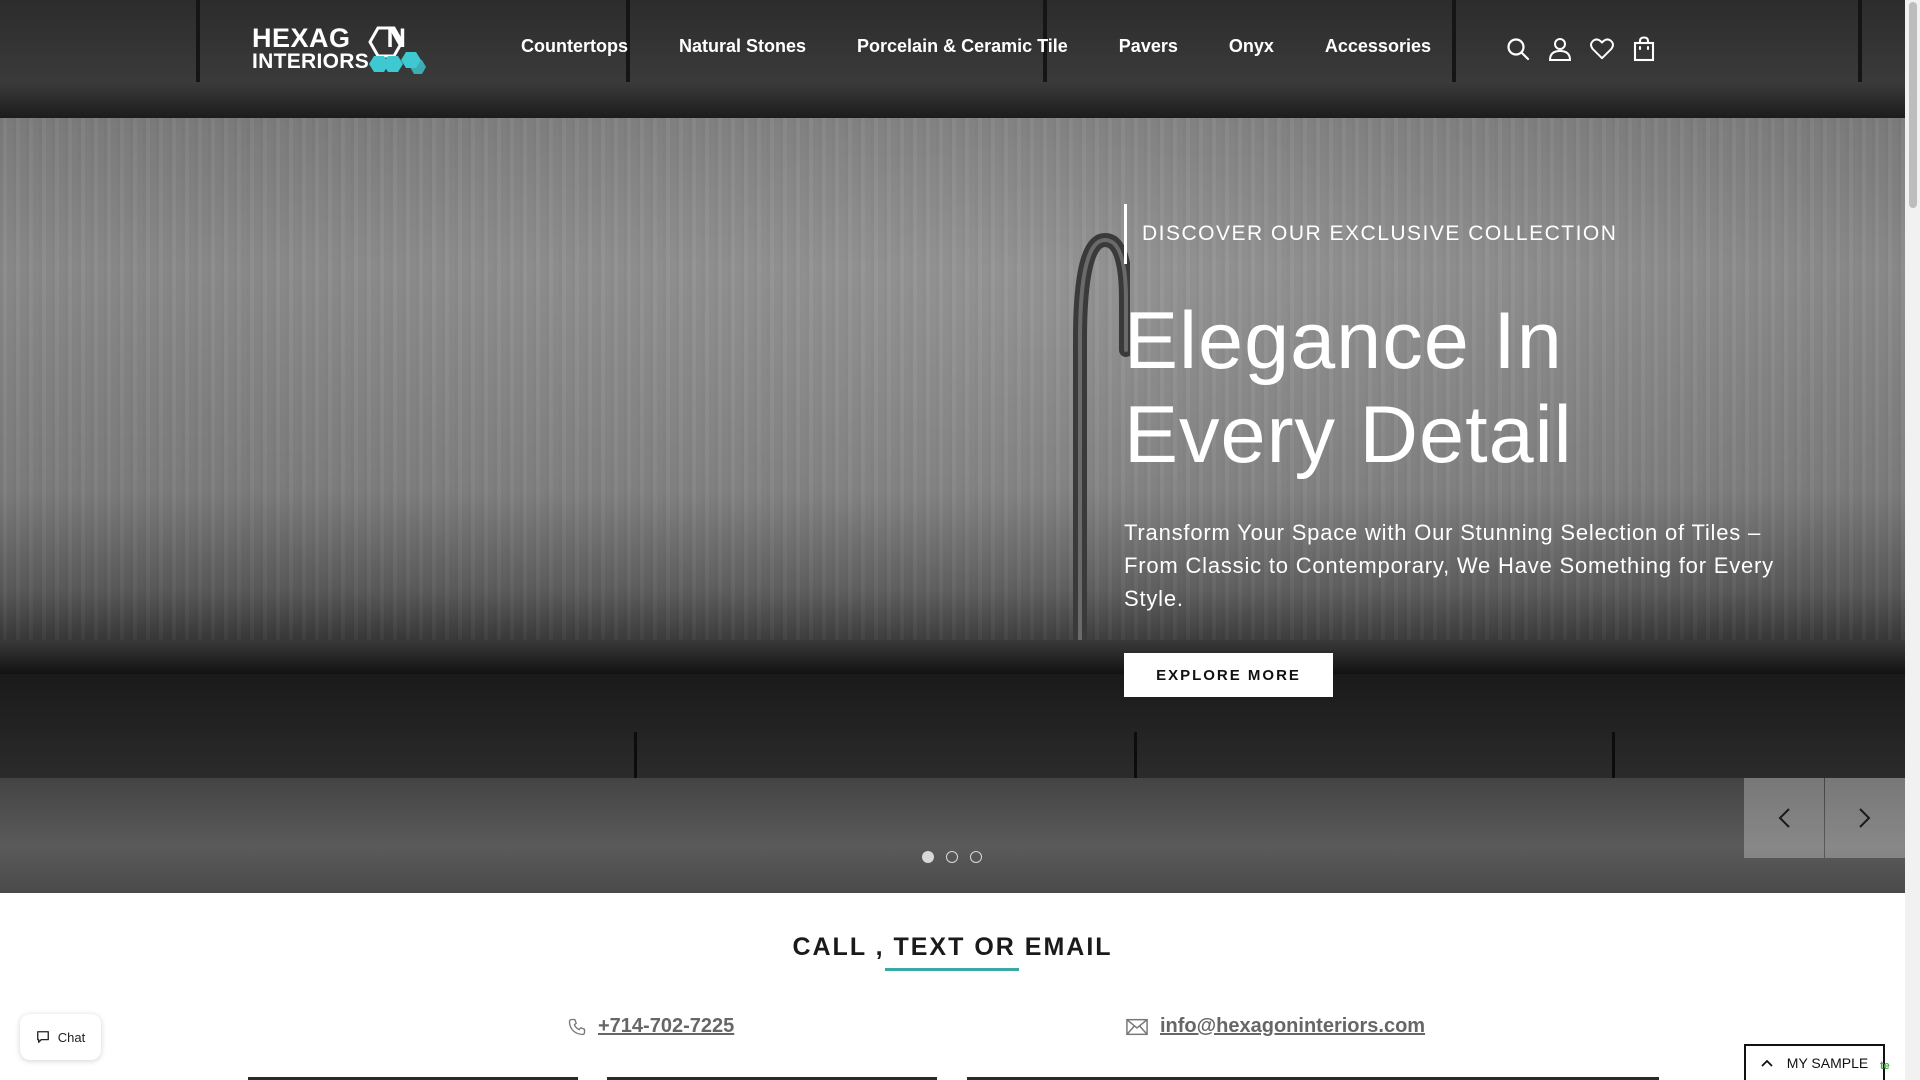 The width and height of the screenshot is (1920, 1080). Describe the element at coordinates (577, 1026) in the screenshot. I see `phone-icon` at that location.